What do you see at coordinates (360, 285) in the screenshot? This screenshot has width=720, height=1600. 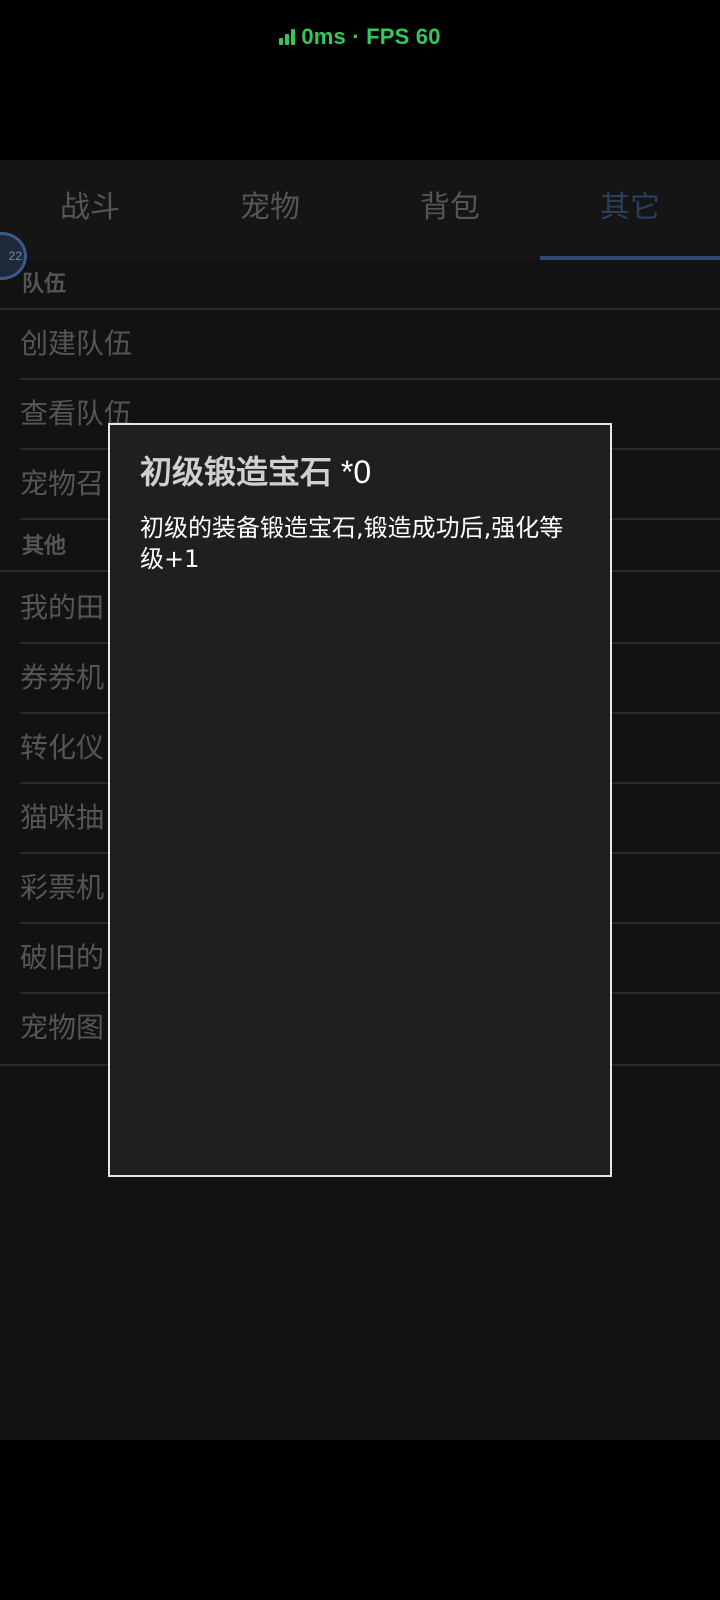 I see `section-header-team: 队伍` at bounding box center [360, 285].